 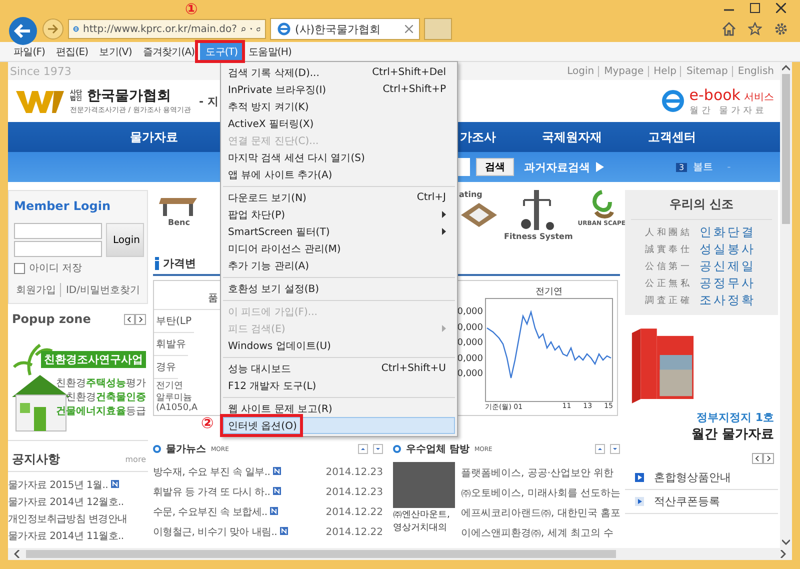 What do you see at coordinates (339, 89) in the screenshot?
I see `menu-item: InPrivate 브라우징(I) Ctrl+Shift+P` at bounding box center [339, 89].